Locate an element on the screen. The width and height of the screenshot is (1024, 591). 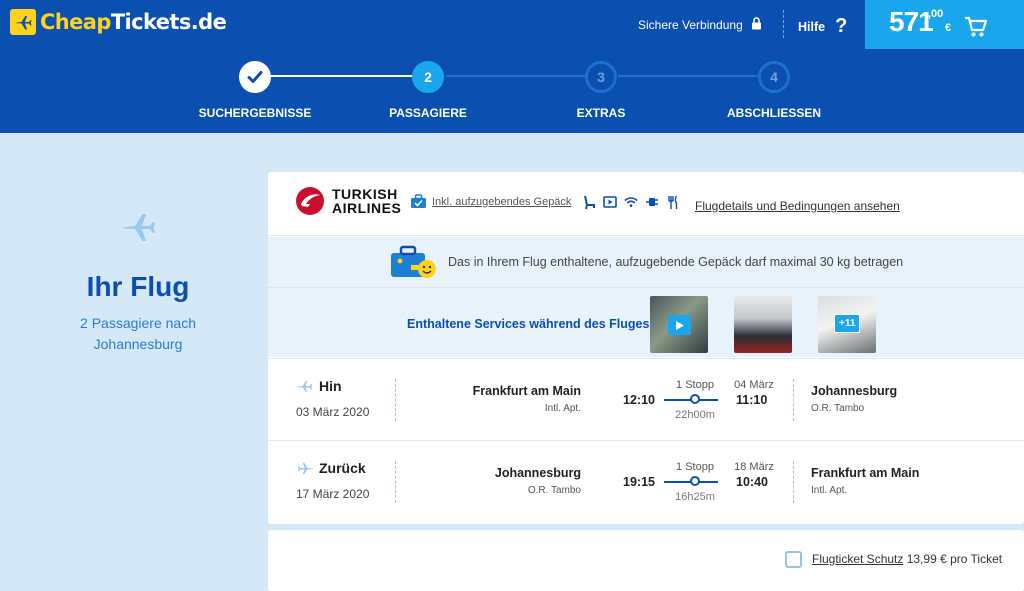
outbound-direction-label: Hin is located at coordinates (330, 386).